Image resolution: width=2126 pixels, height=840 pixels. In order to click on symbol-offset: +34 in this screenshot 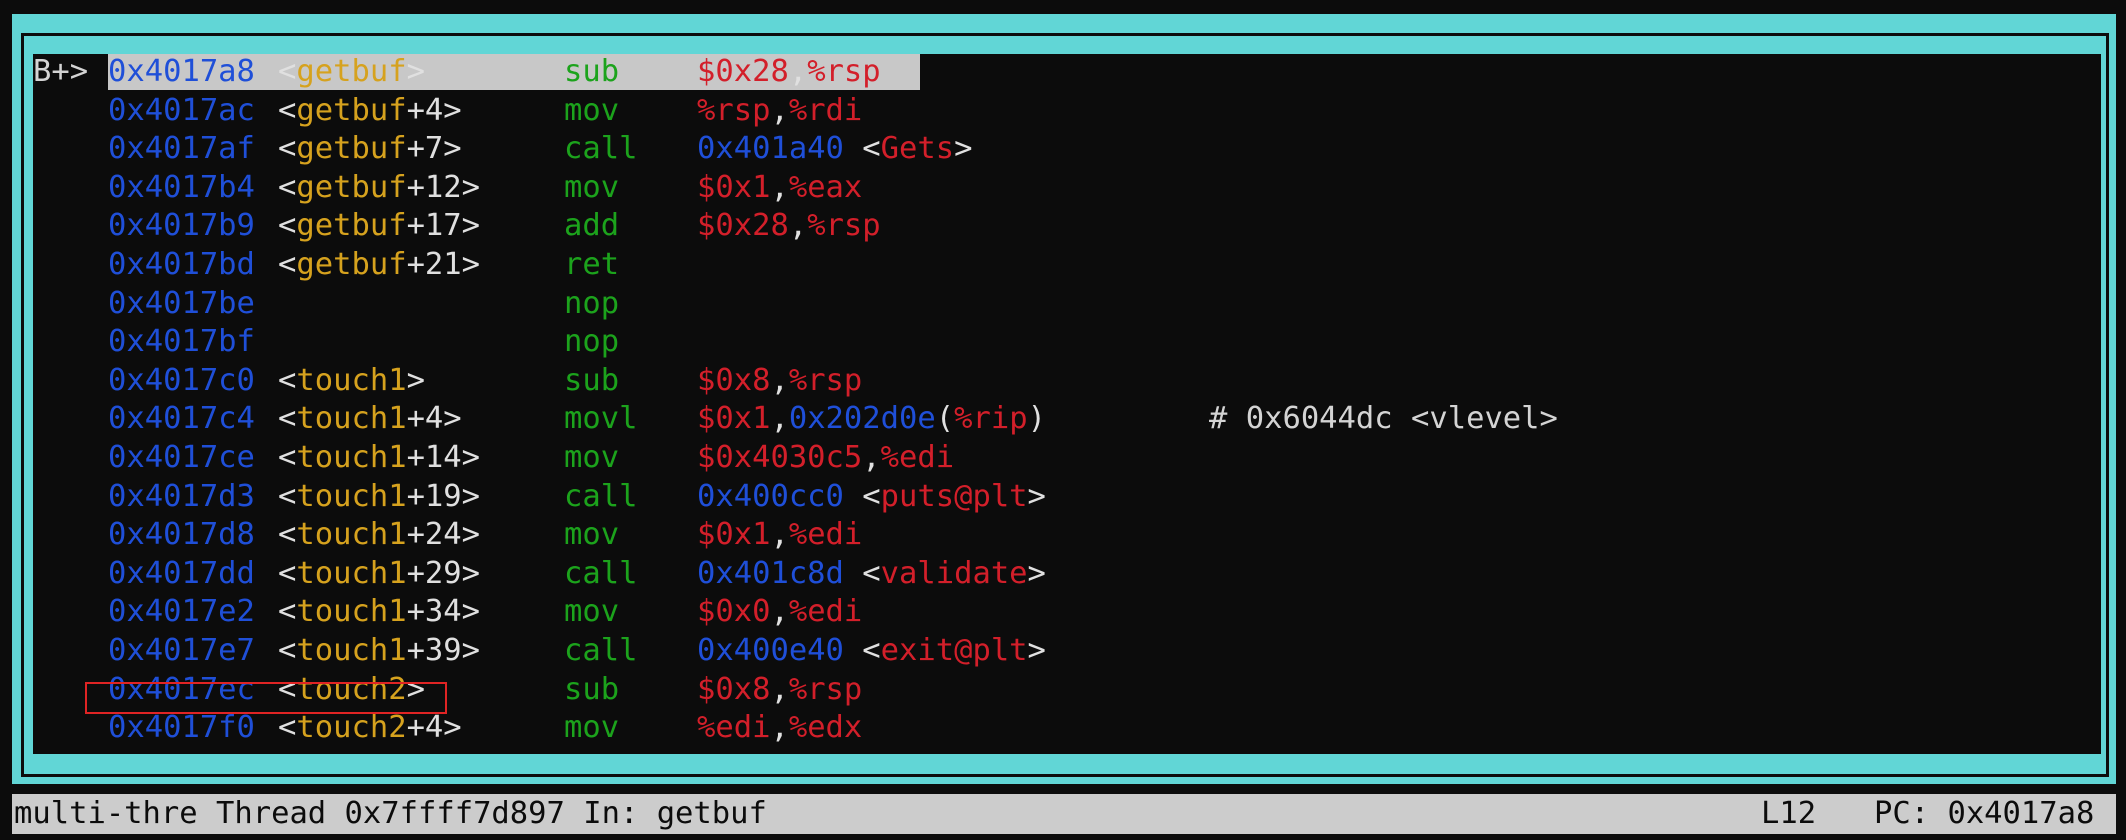, I will do `click(434, 612)`.